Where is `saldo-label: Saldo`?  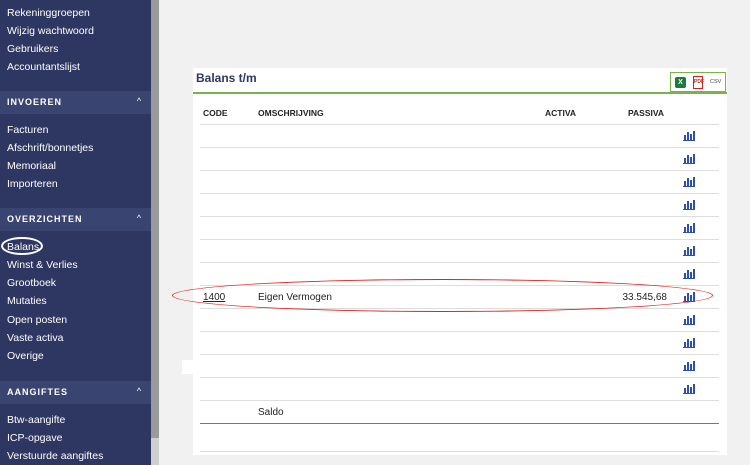
saldo-label: Saldo is located at coordinates (271, 412).